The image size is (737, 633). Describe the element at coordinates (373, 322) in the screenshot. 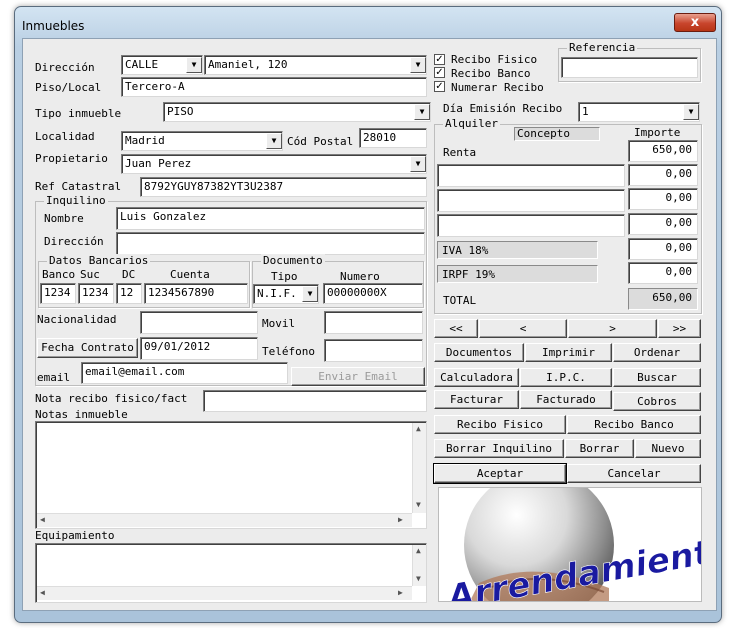

I see `movil-input` at that location.